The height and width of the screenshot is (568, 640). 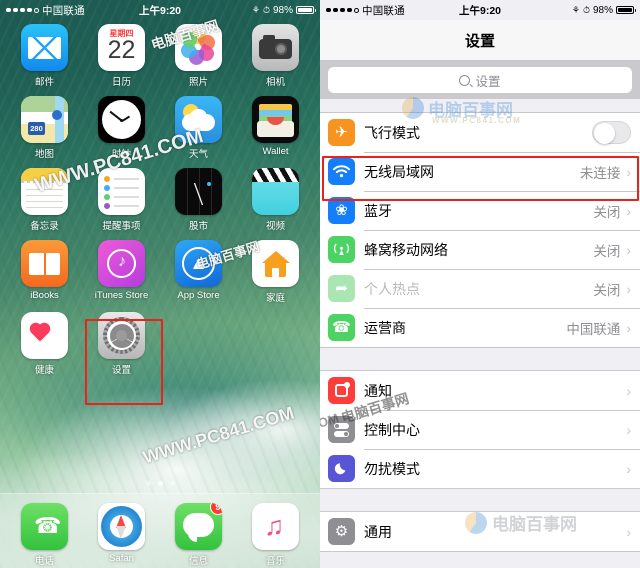 What do you see at coordinates (341, 210) in the screenshot?
I see `bluetooth-icon: ❀` at bounding box center [341, 210].